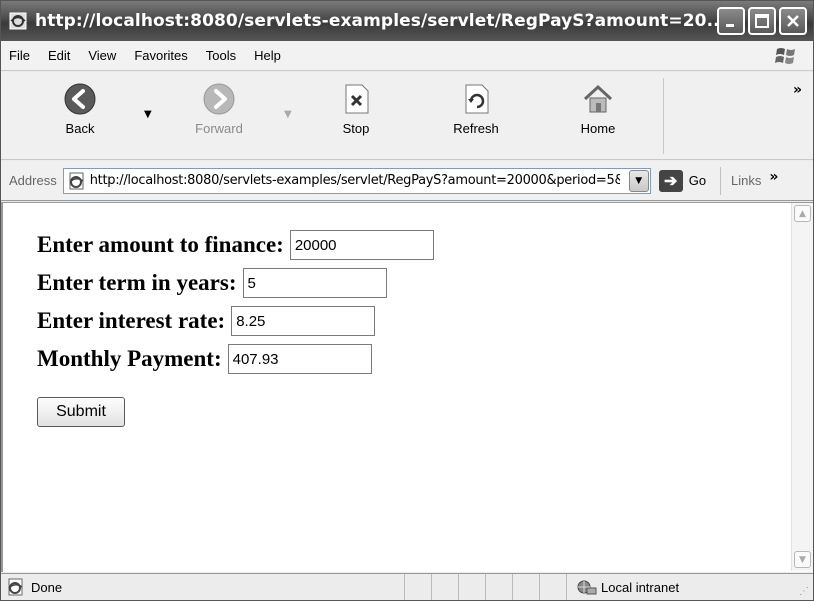  Describe the element at coordinates (81, 412) in the screenshot. I see `submit-button: Submit` at that location.